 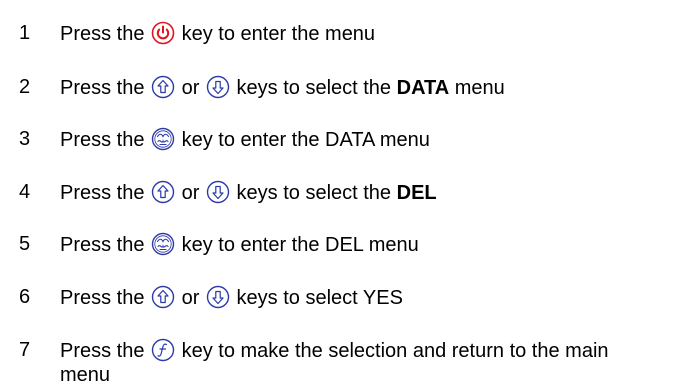 What do you see at coordinates (25, 350) in the screenshot?
I see `step-number: 7` at bounding box center [25, 350].